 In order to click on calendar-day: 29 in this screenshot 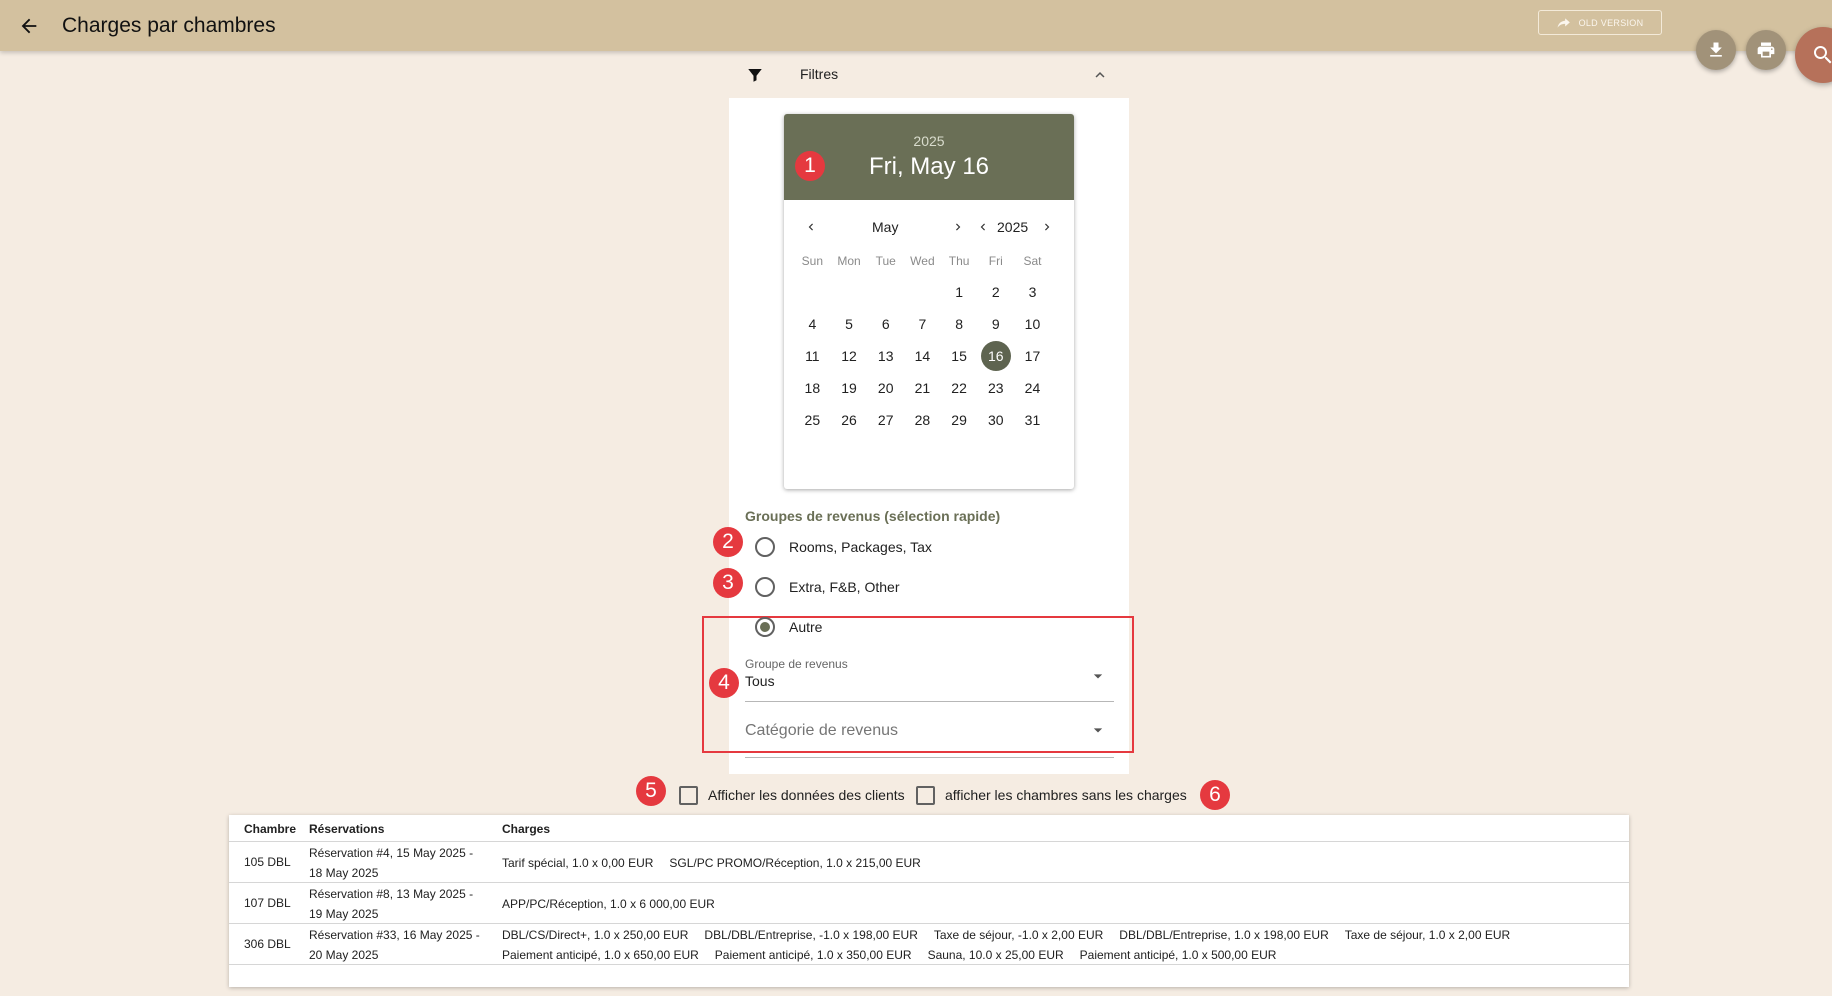, I will do `click(959, 420)`.